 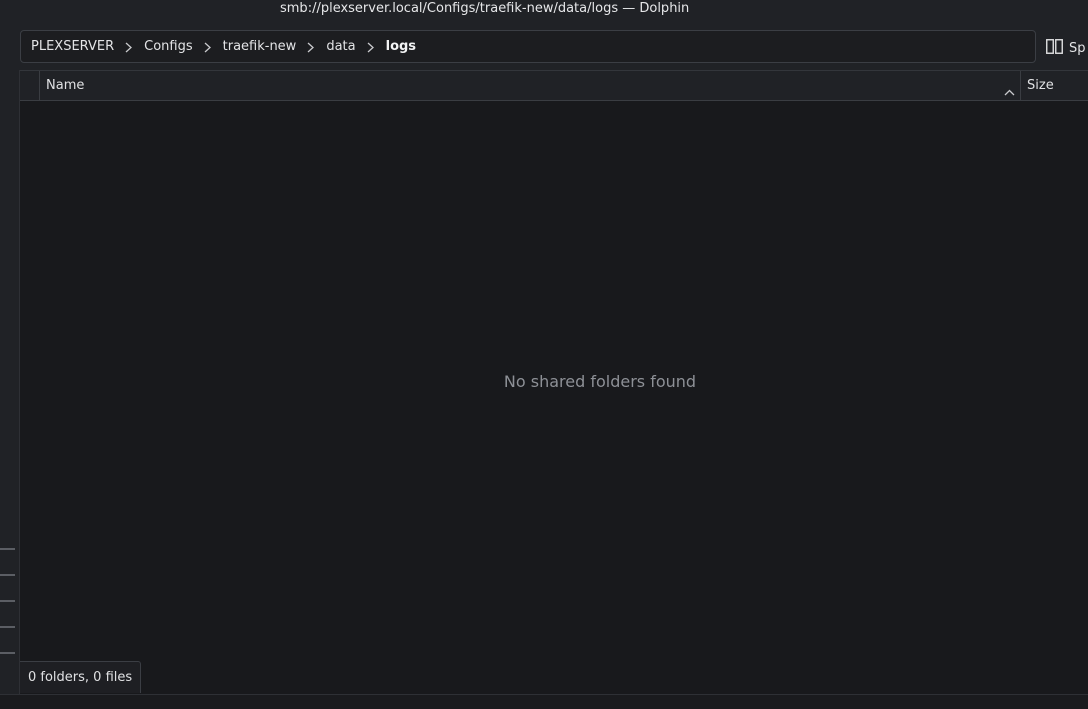 I want to click on column-divider, so click(x=1020, y=86).